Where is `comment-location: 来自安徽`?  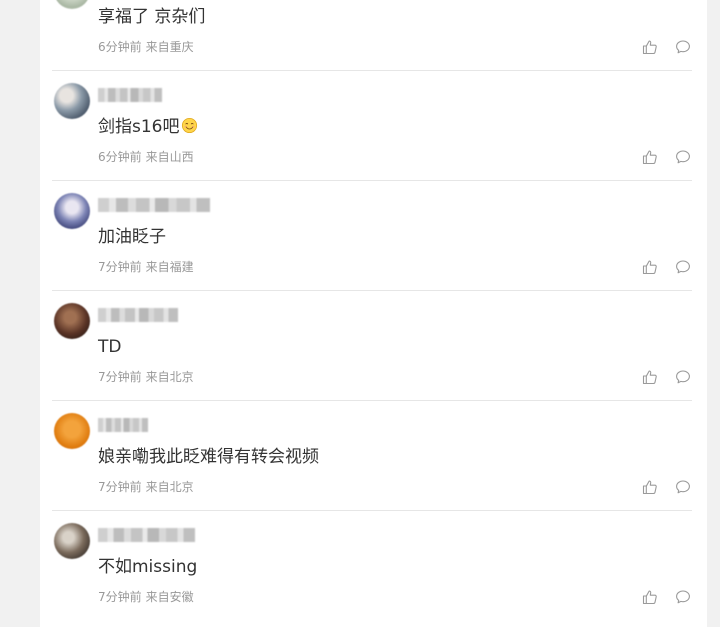 comment-location: 来自安徽 is located at coordinates (169, 597).